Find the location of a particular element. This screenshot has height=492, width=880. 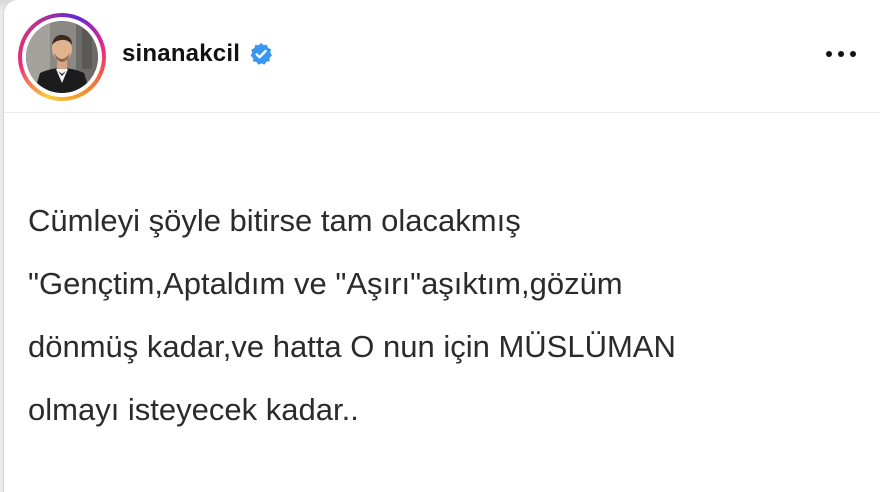

username-row: sinanakcil is located at coordinates (197, 54).